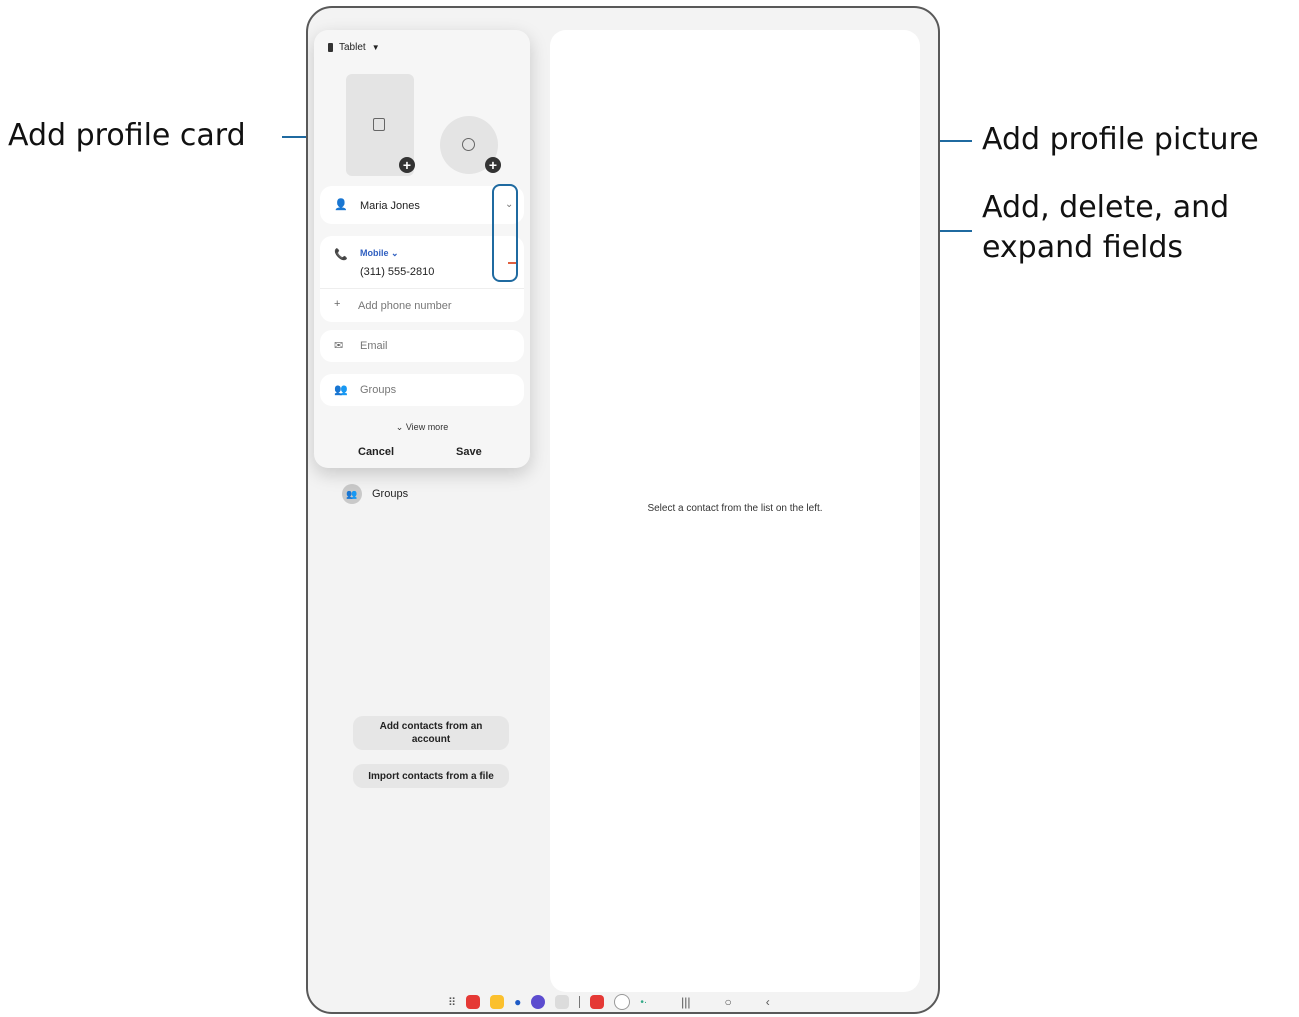 Image resolution: width=1299 pixels, height=1017 pixels. I want to click on import-contacts-from-file-label: Import contacts from a file, so click(431, 776).